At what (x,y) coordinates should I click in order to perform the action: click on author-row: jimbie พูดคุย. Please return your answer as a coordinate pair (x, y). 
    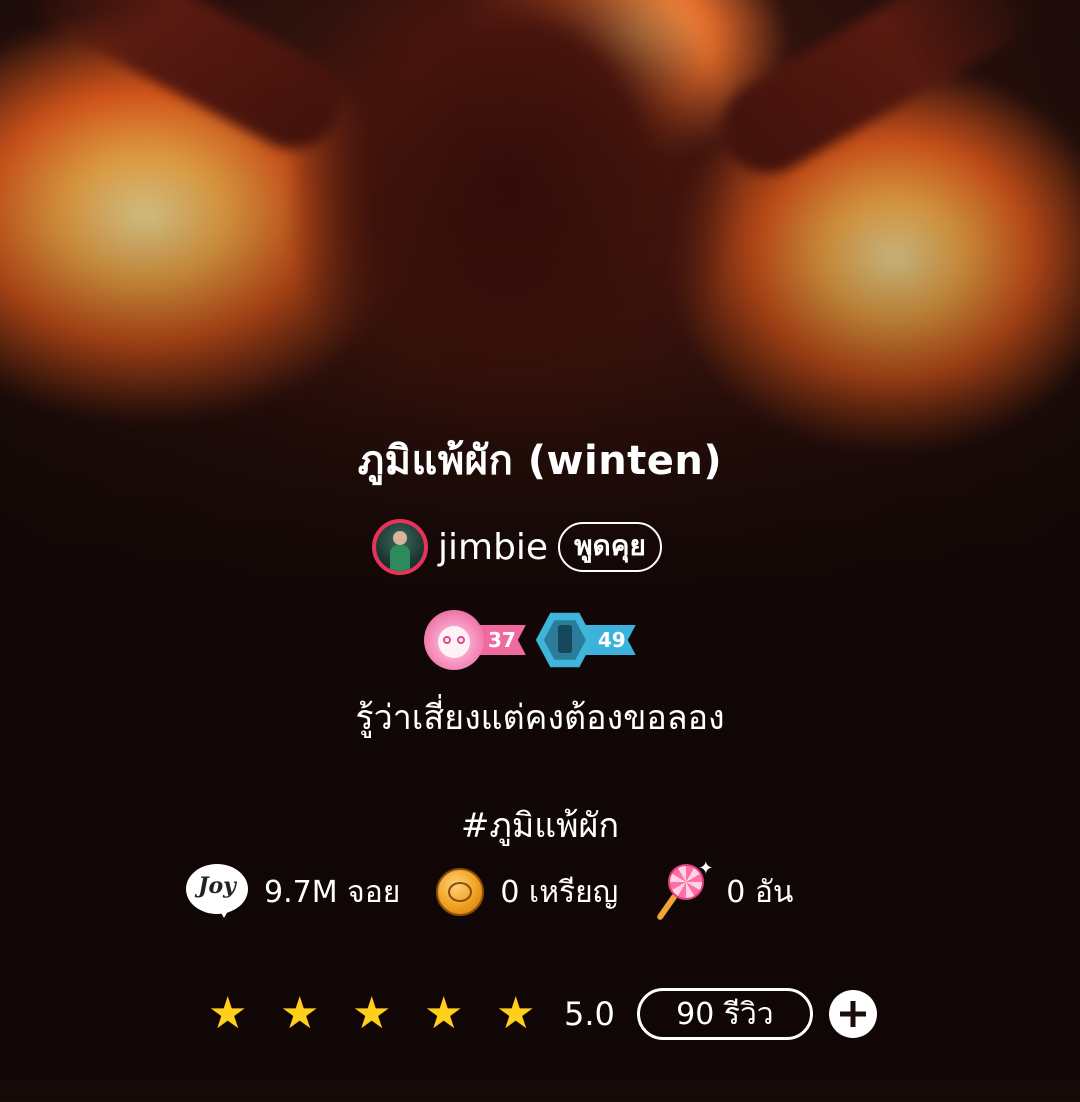
    Looking at the image, I should click on (517, 547).